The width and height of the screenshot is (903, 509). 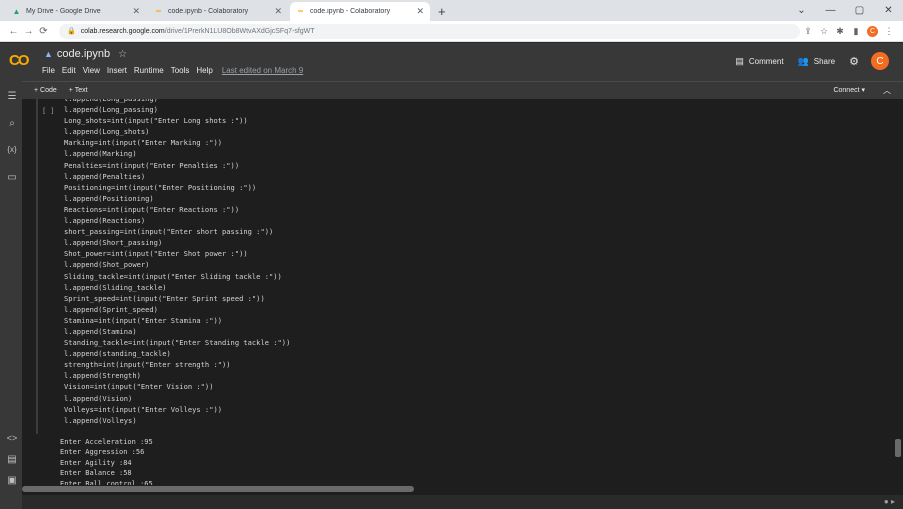 What do you see at coordinates (830, 10) in the screenshot?
I see `minimize-icon: —` at bounding box center [830, 10].